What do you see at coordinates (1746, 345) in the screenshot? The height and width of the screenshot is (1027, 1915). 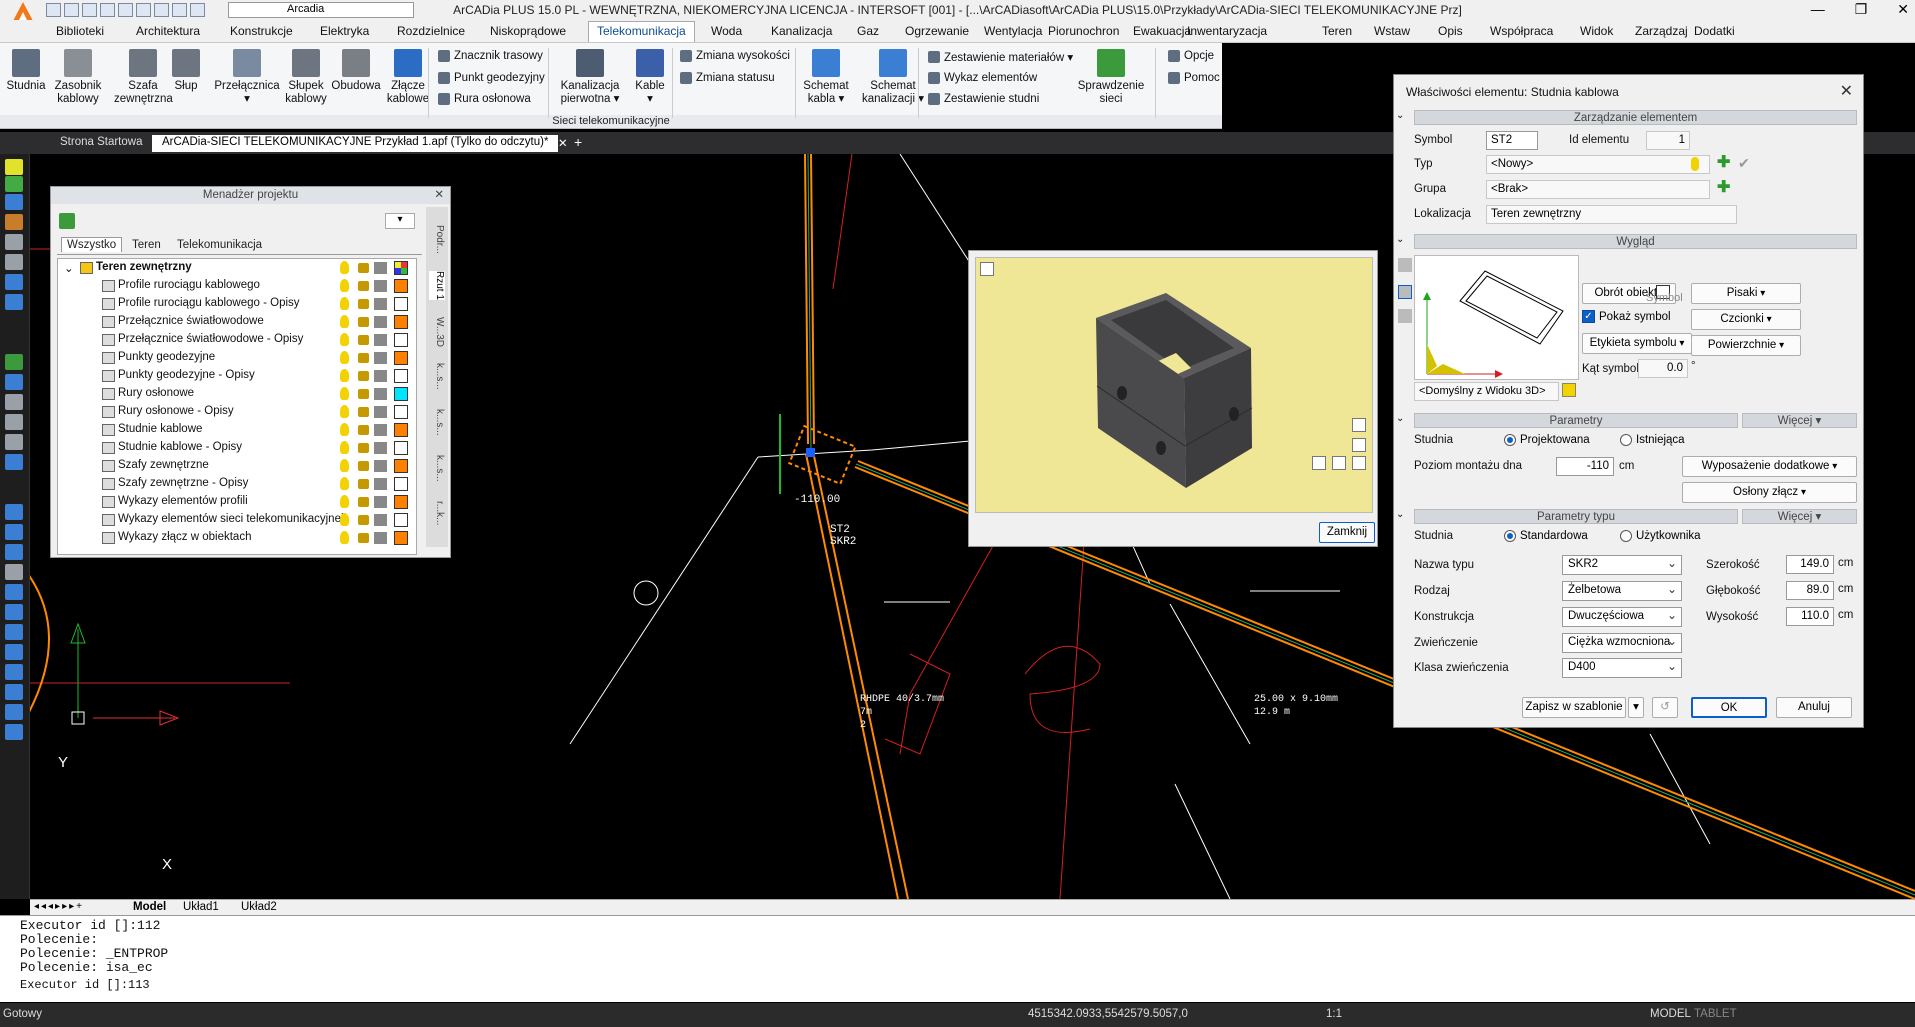 I see `surfaces-button: Powierzchnie` at bounding box center [1746, 345].